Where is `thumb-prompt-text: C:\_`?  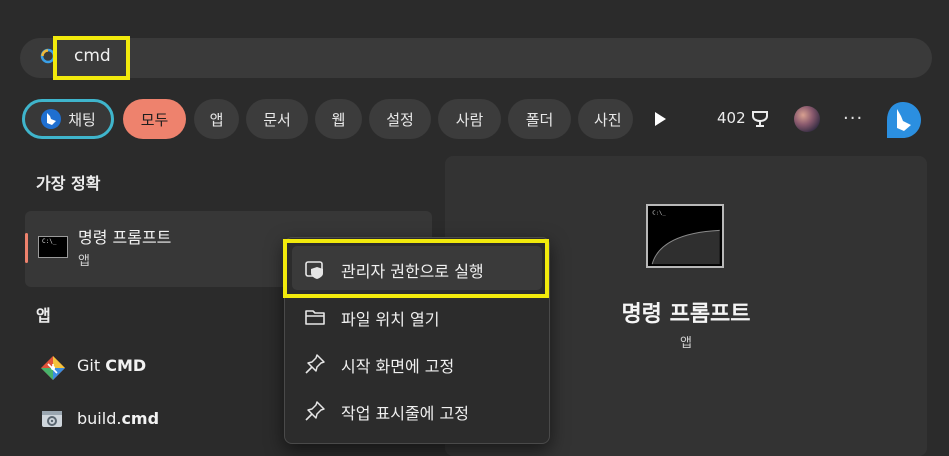
thumb-prompt-text: C:\_ is located at coordinates (659, 213).